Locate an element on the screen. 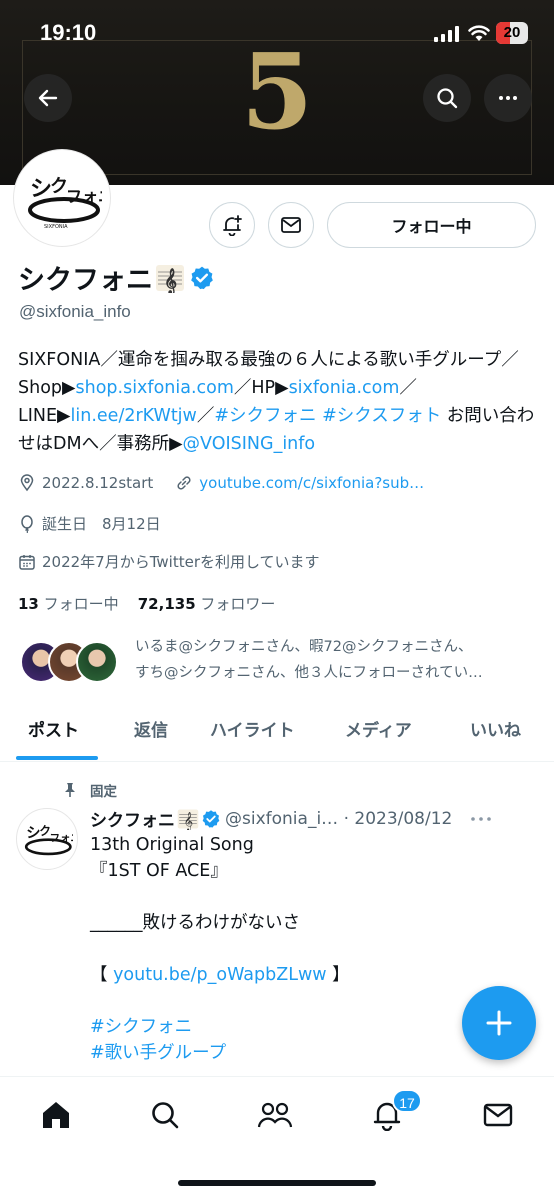 Image resolution: width=554 pixels, height=1200 pixels. status-time: 19:10 is located at coordinates (68, 32).